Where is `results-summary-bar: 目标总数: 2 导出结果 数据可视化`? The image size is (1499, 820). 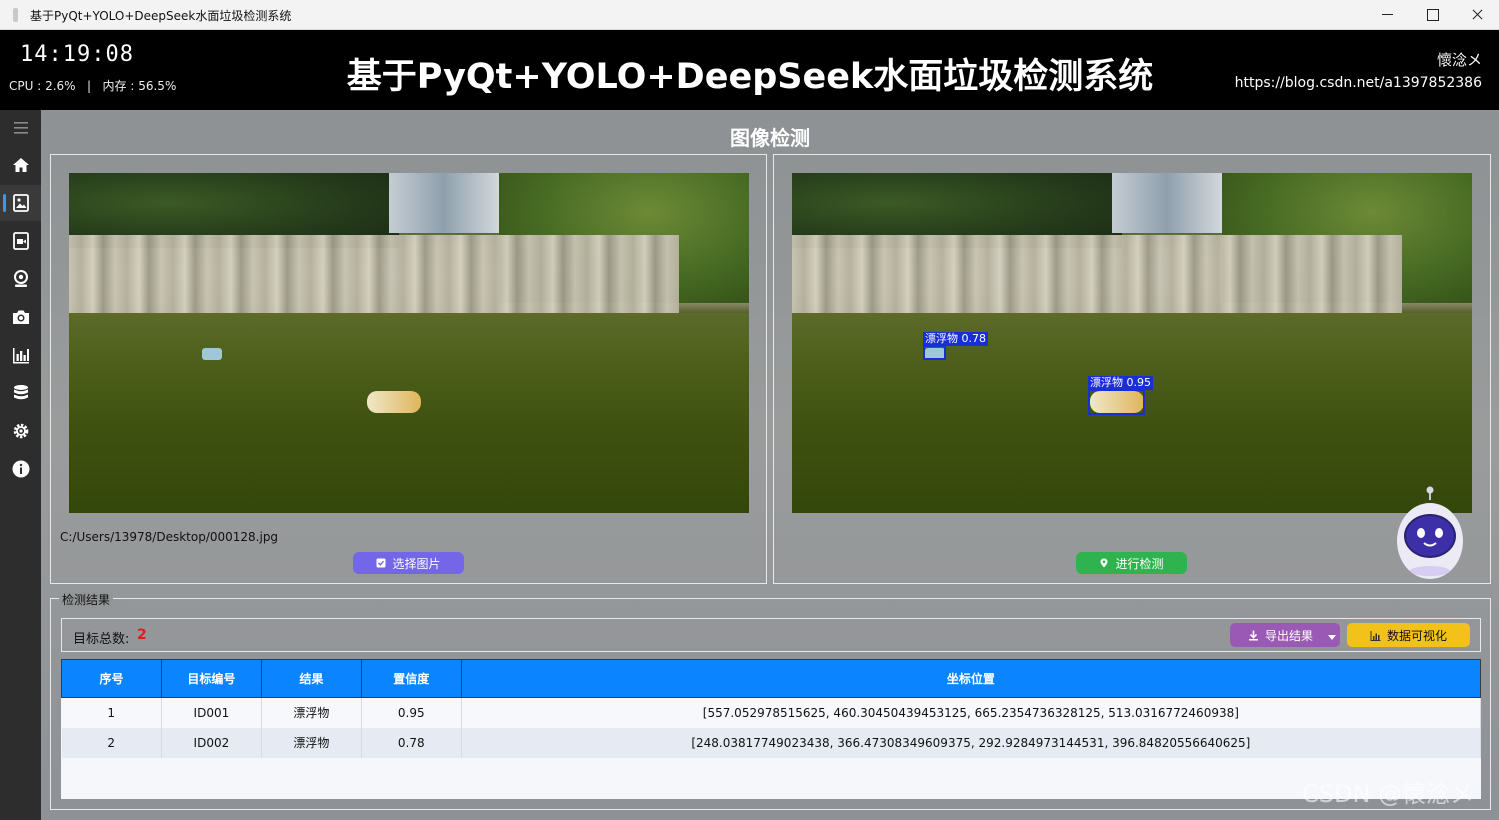 results-summary-bar: 目标总数: 2 导出结果 数据可视化 is located at coordinates (771, 635).